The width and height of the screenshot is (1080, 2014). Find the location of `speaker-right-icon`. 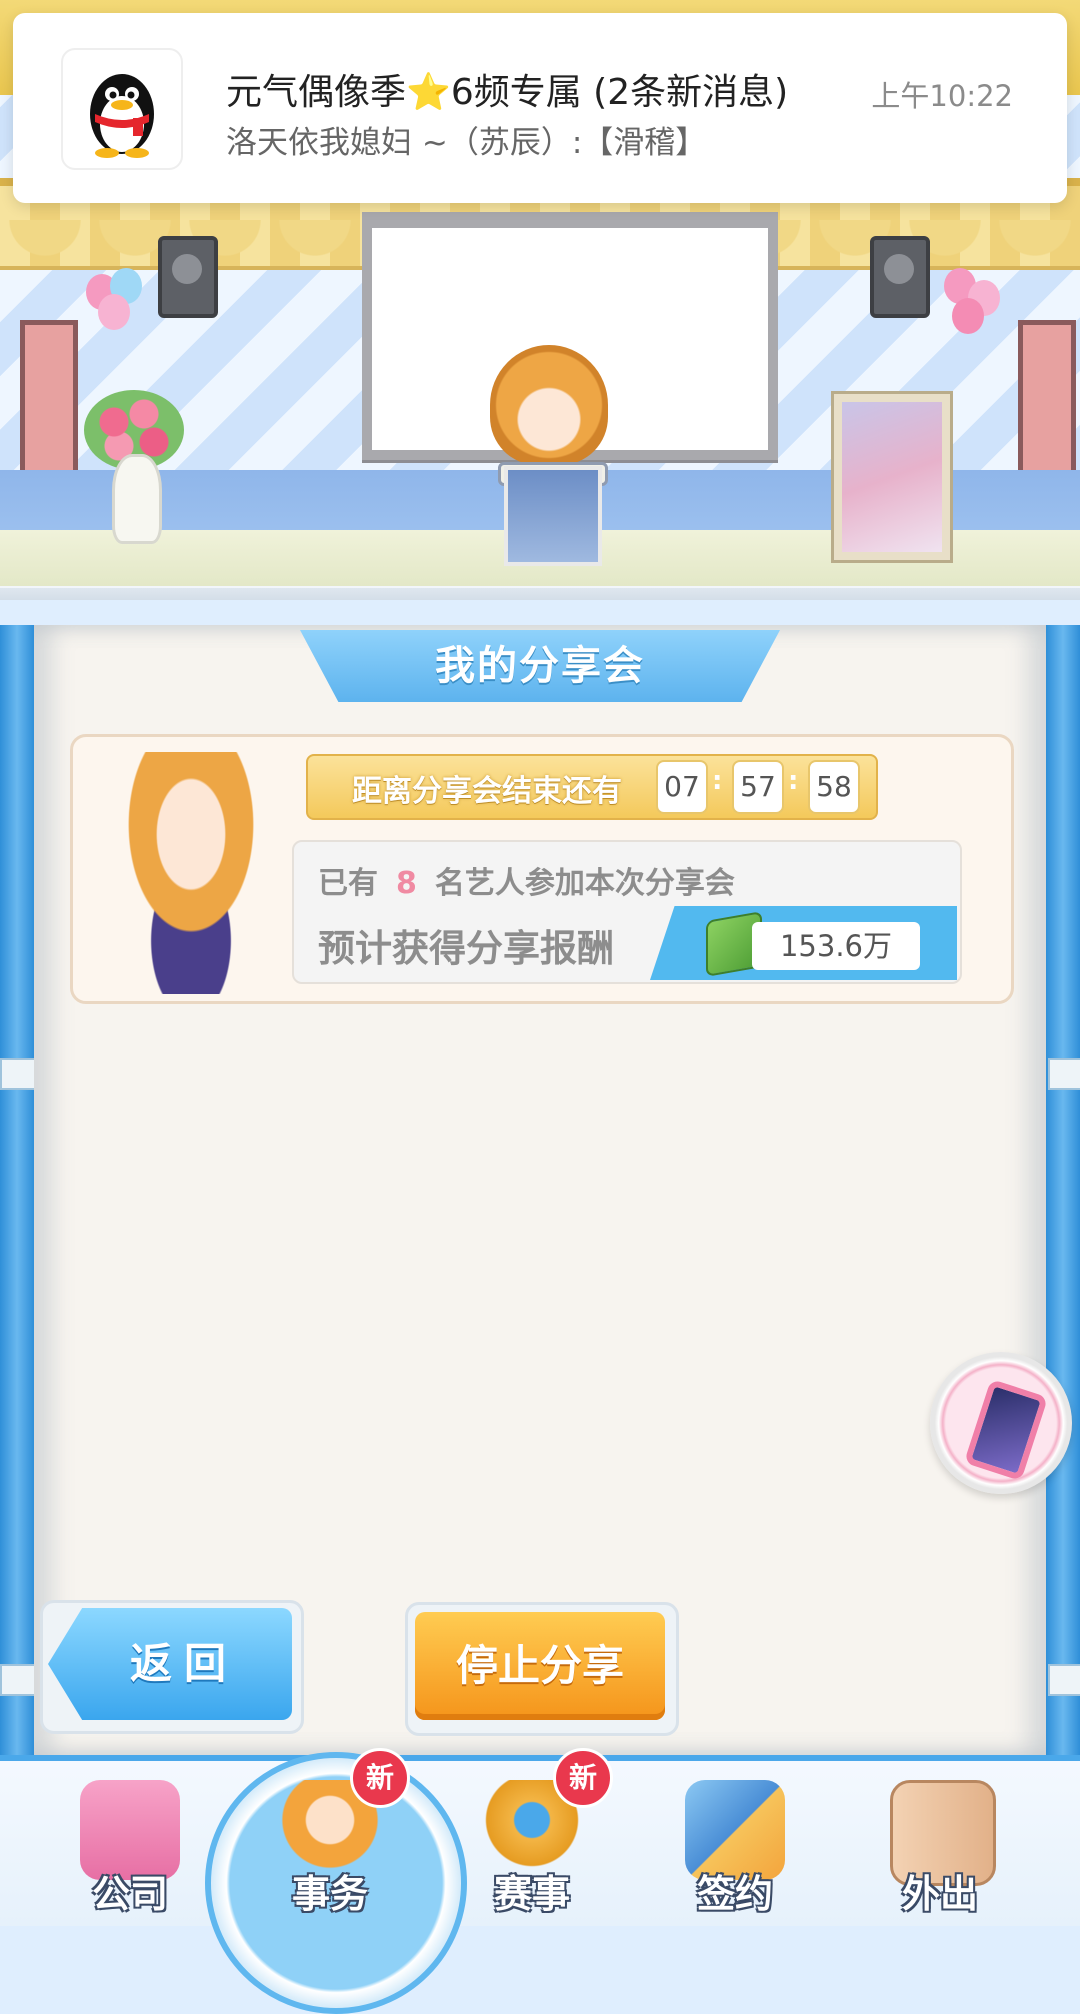

speaker-right-icon is located at coordinates (900, 277).